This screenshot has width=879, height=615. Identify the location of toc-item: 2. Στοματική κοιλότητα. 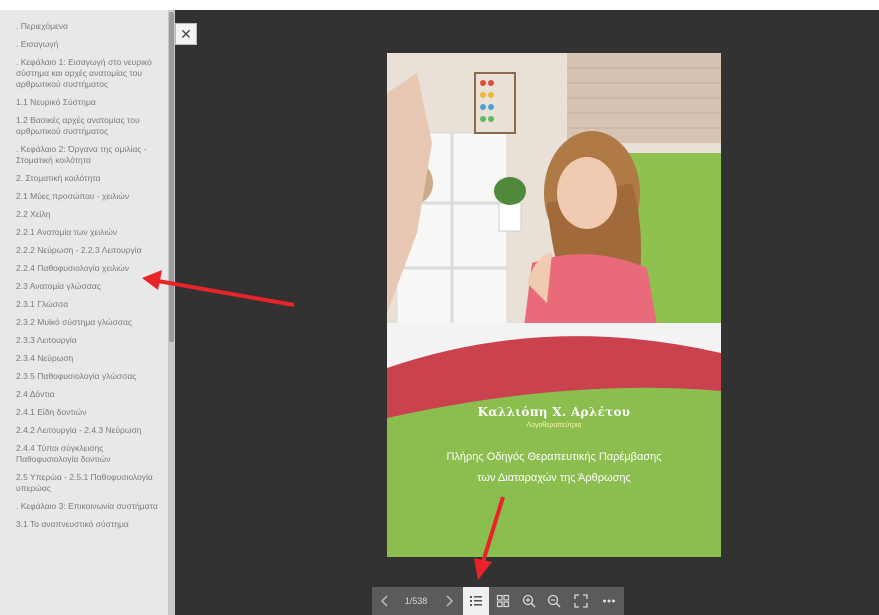
(84, 179).